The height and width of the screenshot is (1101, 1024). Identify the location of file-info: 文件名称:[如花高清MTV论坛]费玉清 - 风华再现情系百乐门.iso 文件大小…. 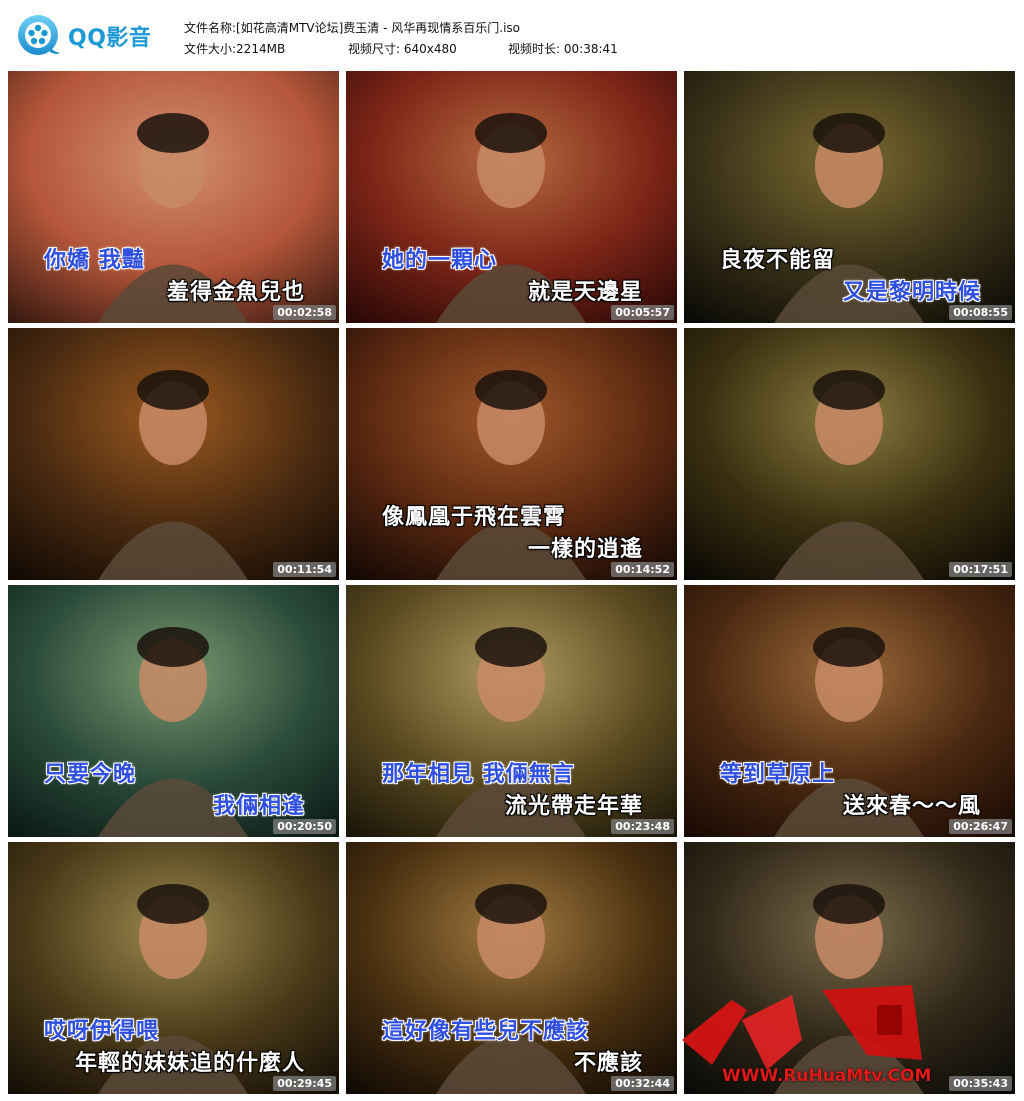
(401, 39).